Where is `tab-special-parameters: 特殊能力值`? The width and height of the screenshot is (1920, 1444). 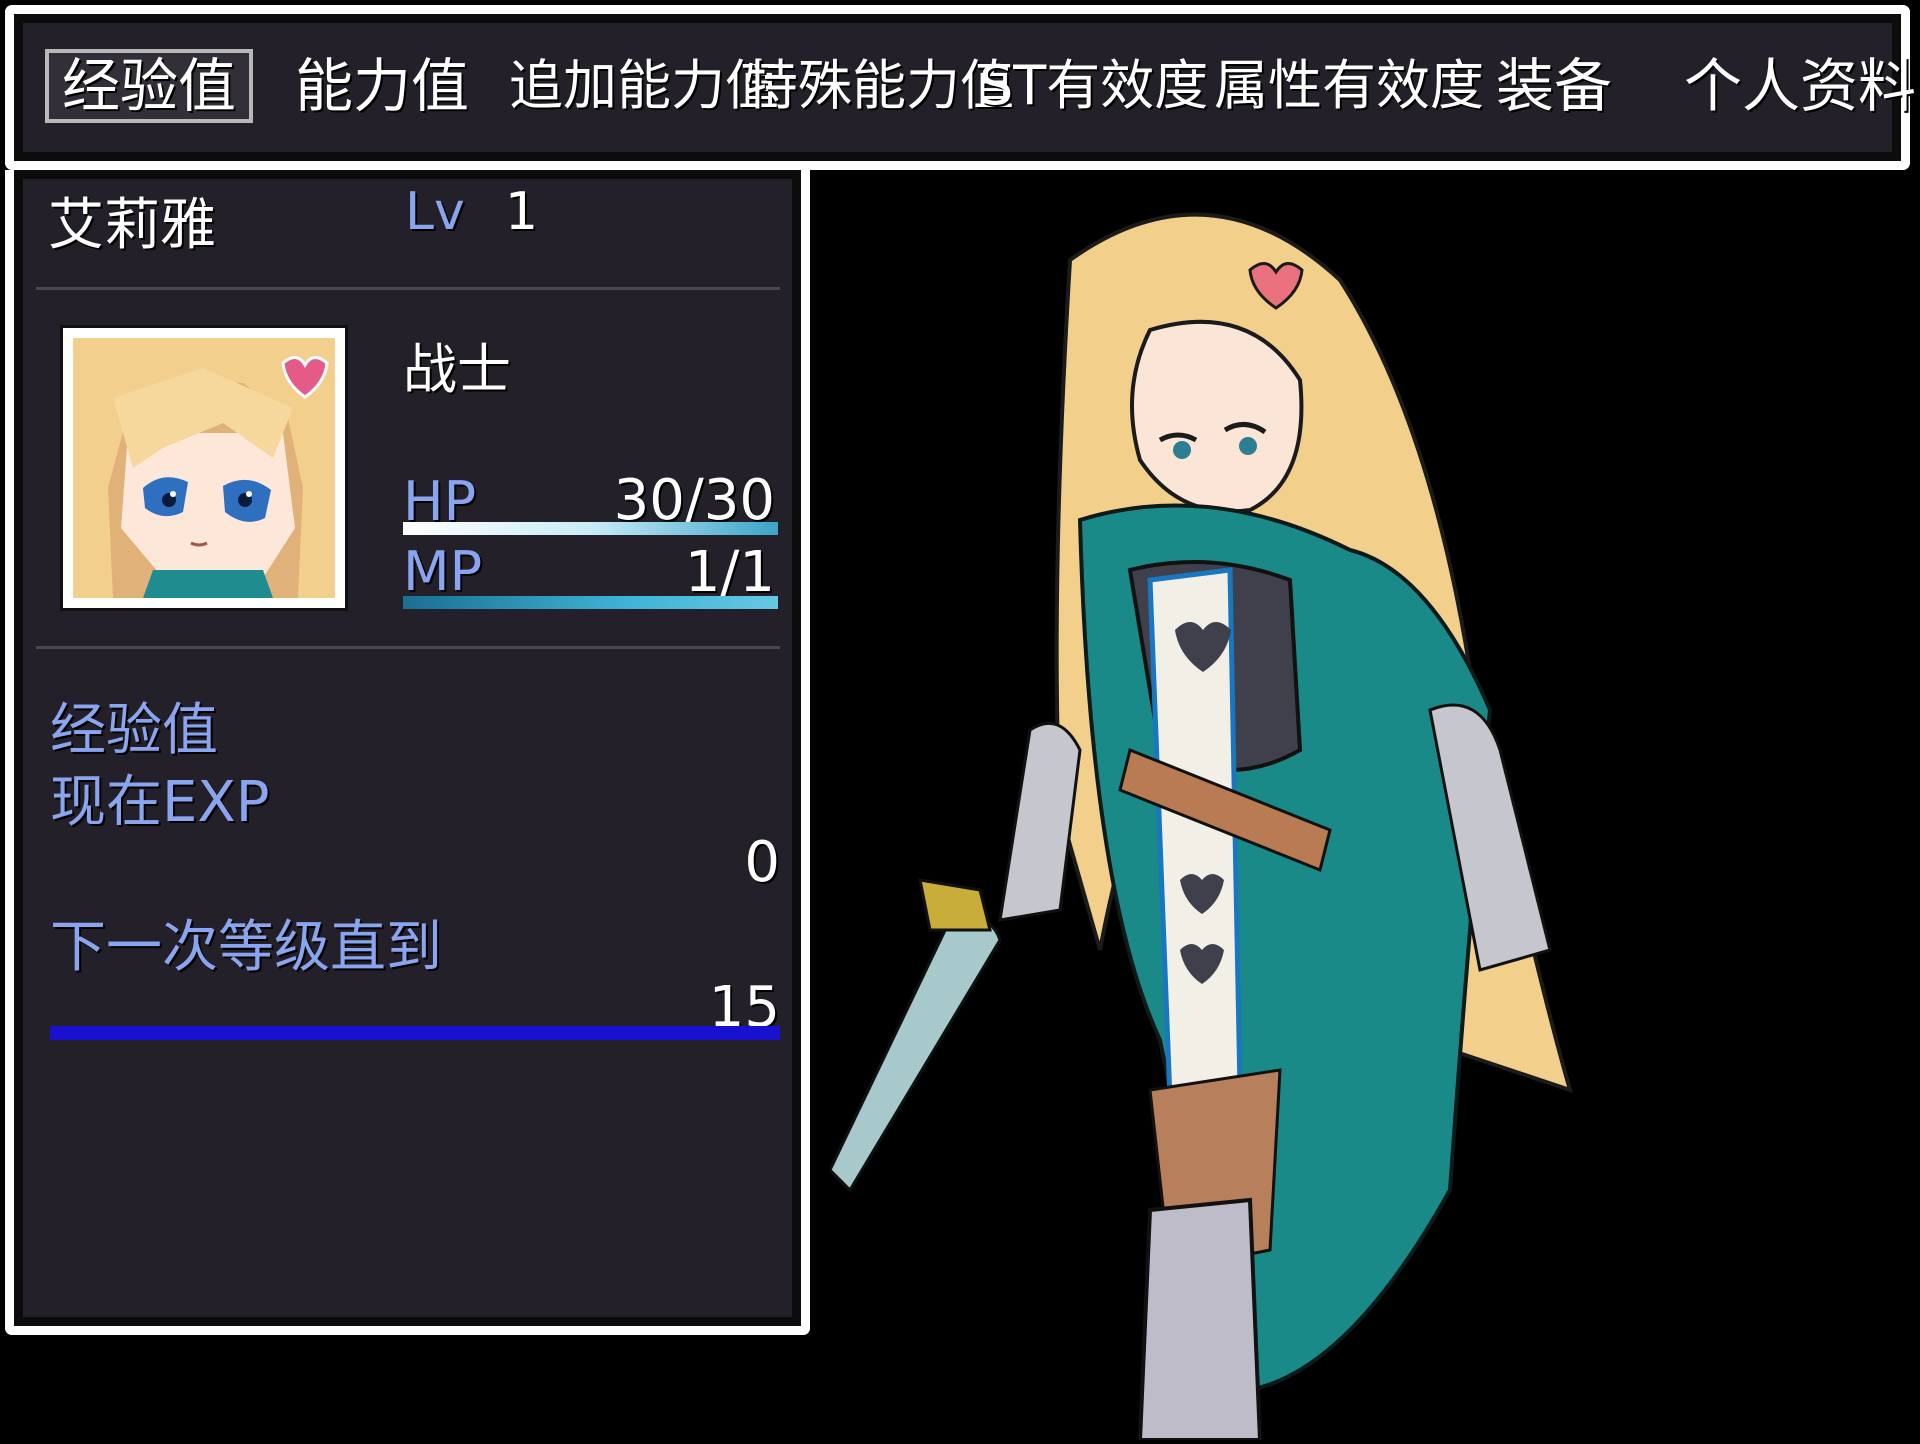
tab-special-parameters: 特殊能力值 is located at coordinates (879, 86).